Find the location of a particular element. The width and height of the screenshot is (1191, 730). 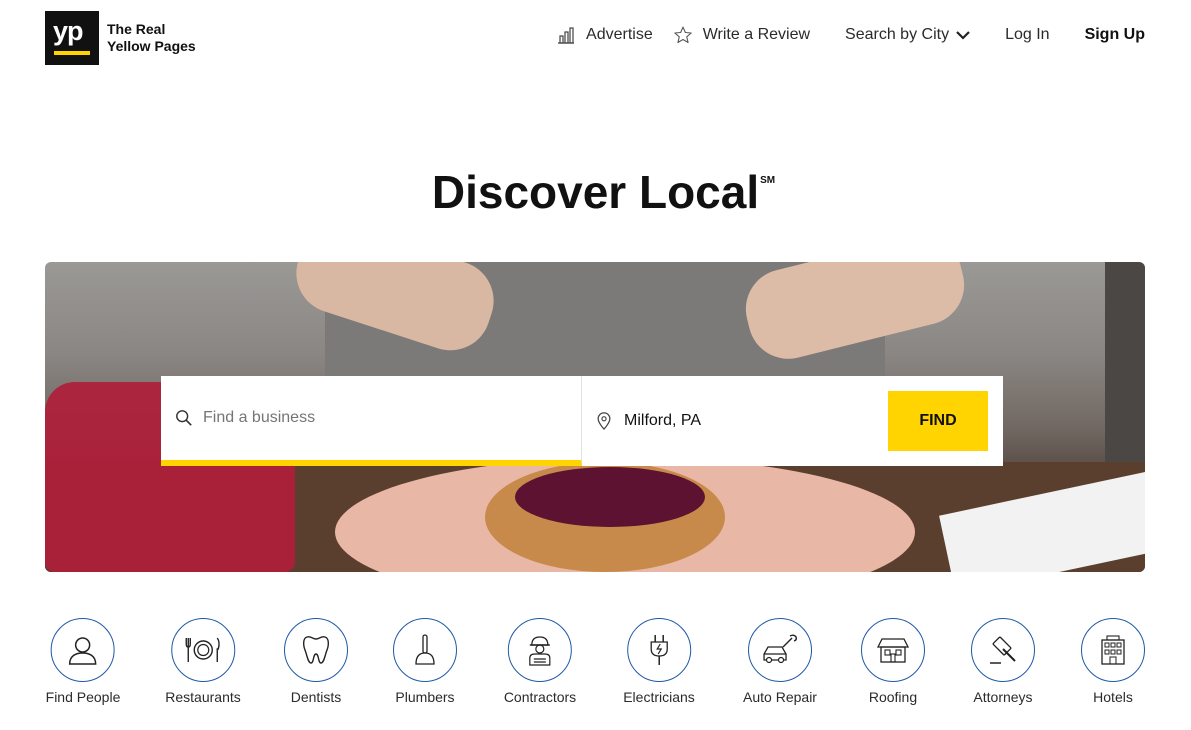

advertise-label: Advertise is located at coordinates (619, 34).